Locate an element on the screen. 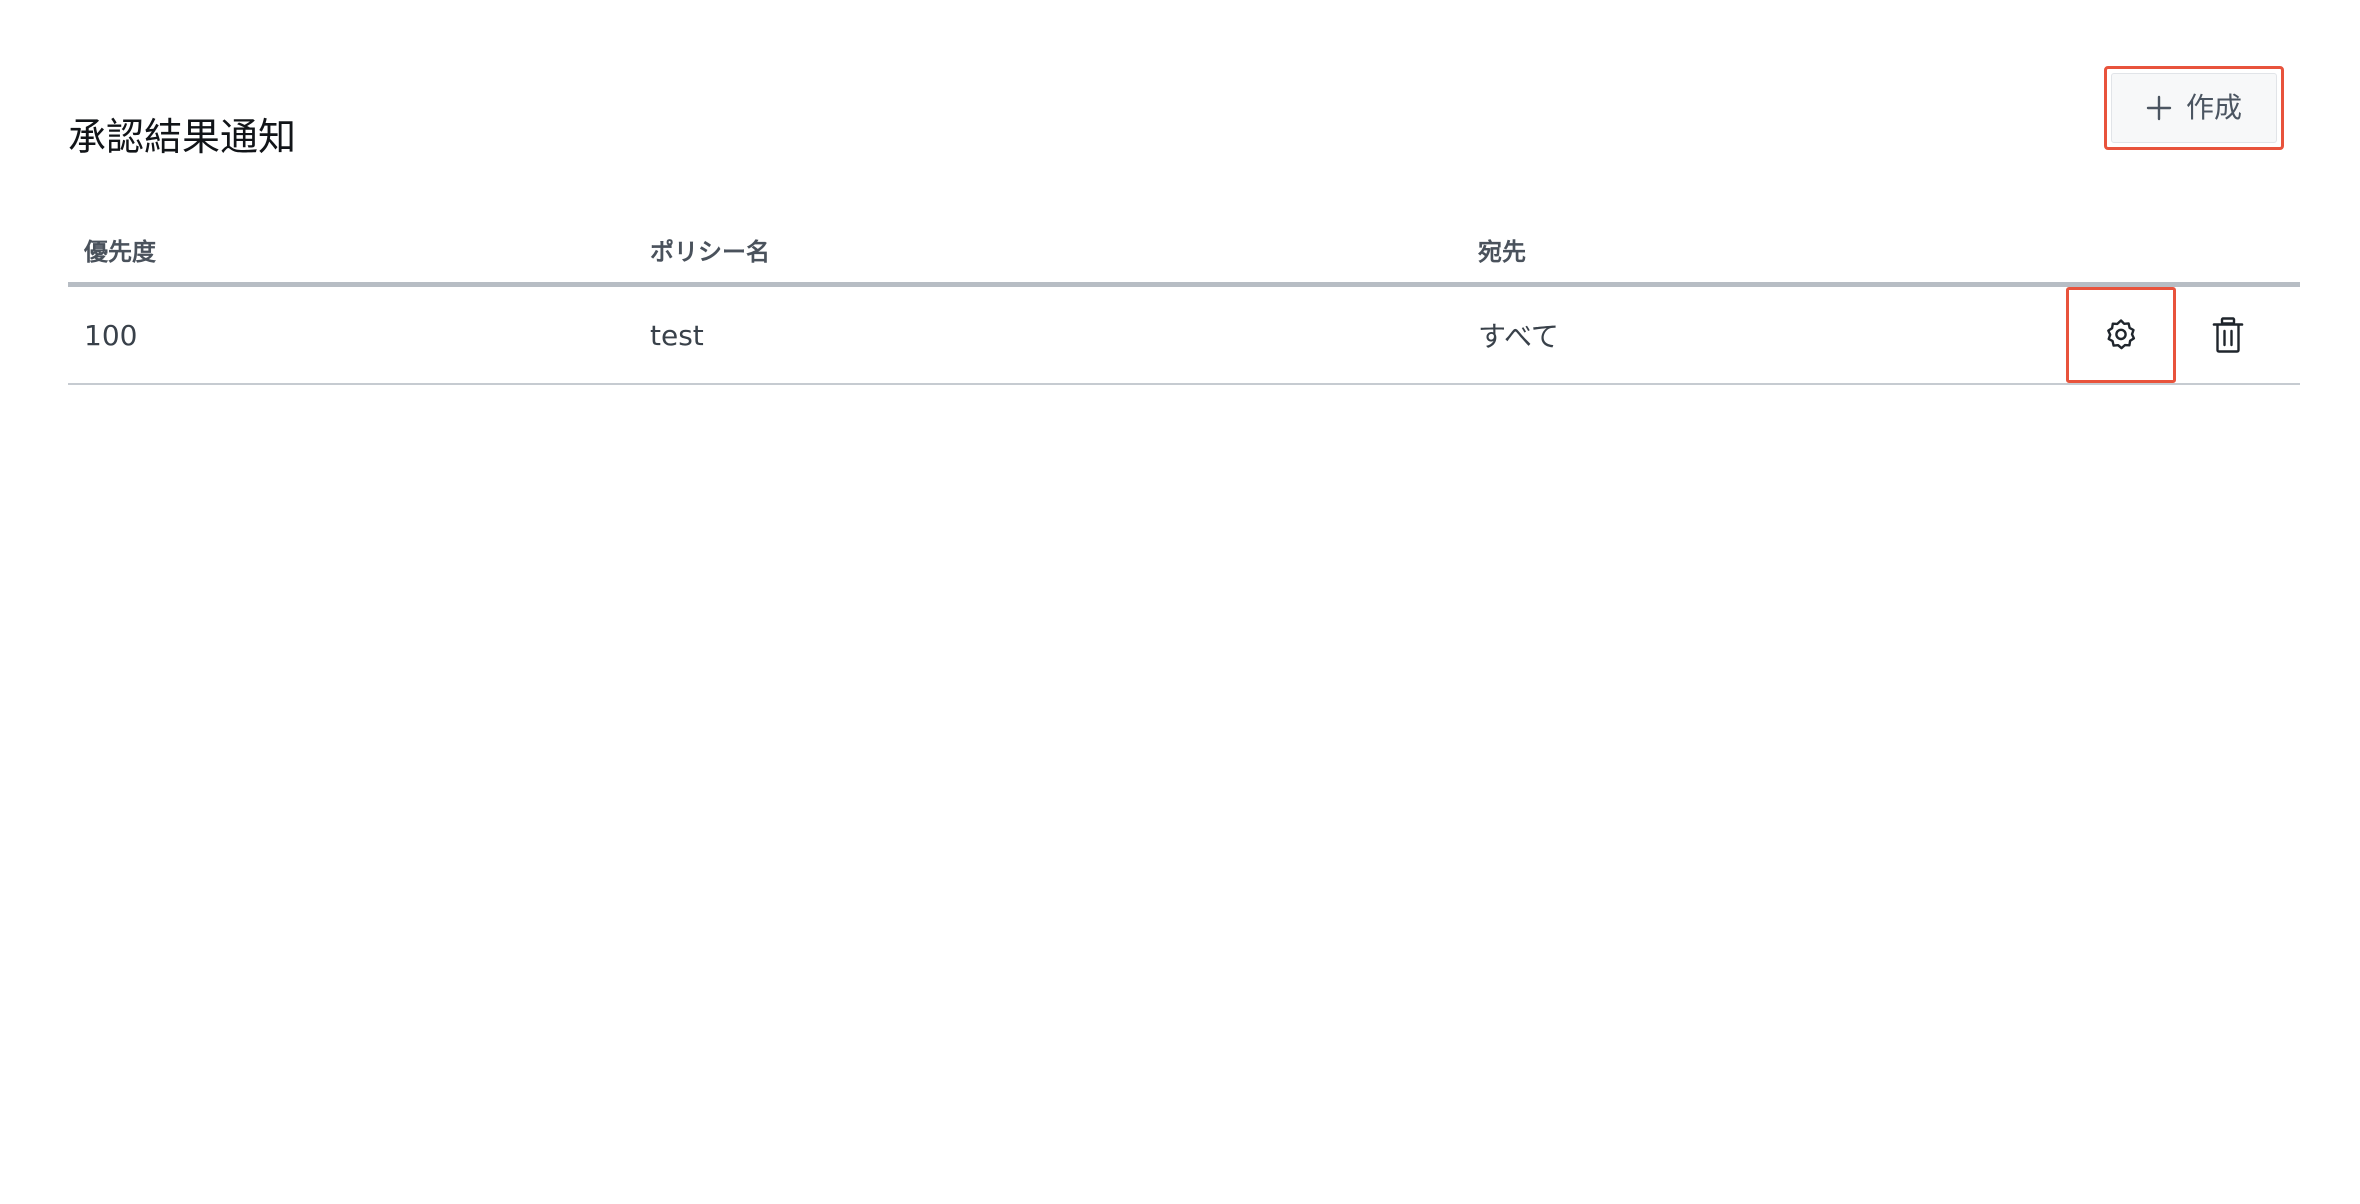 This screenshot has height=1204, width=2360. cell-destination: すべて is located at coordinates (1518, 336).